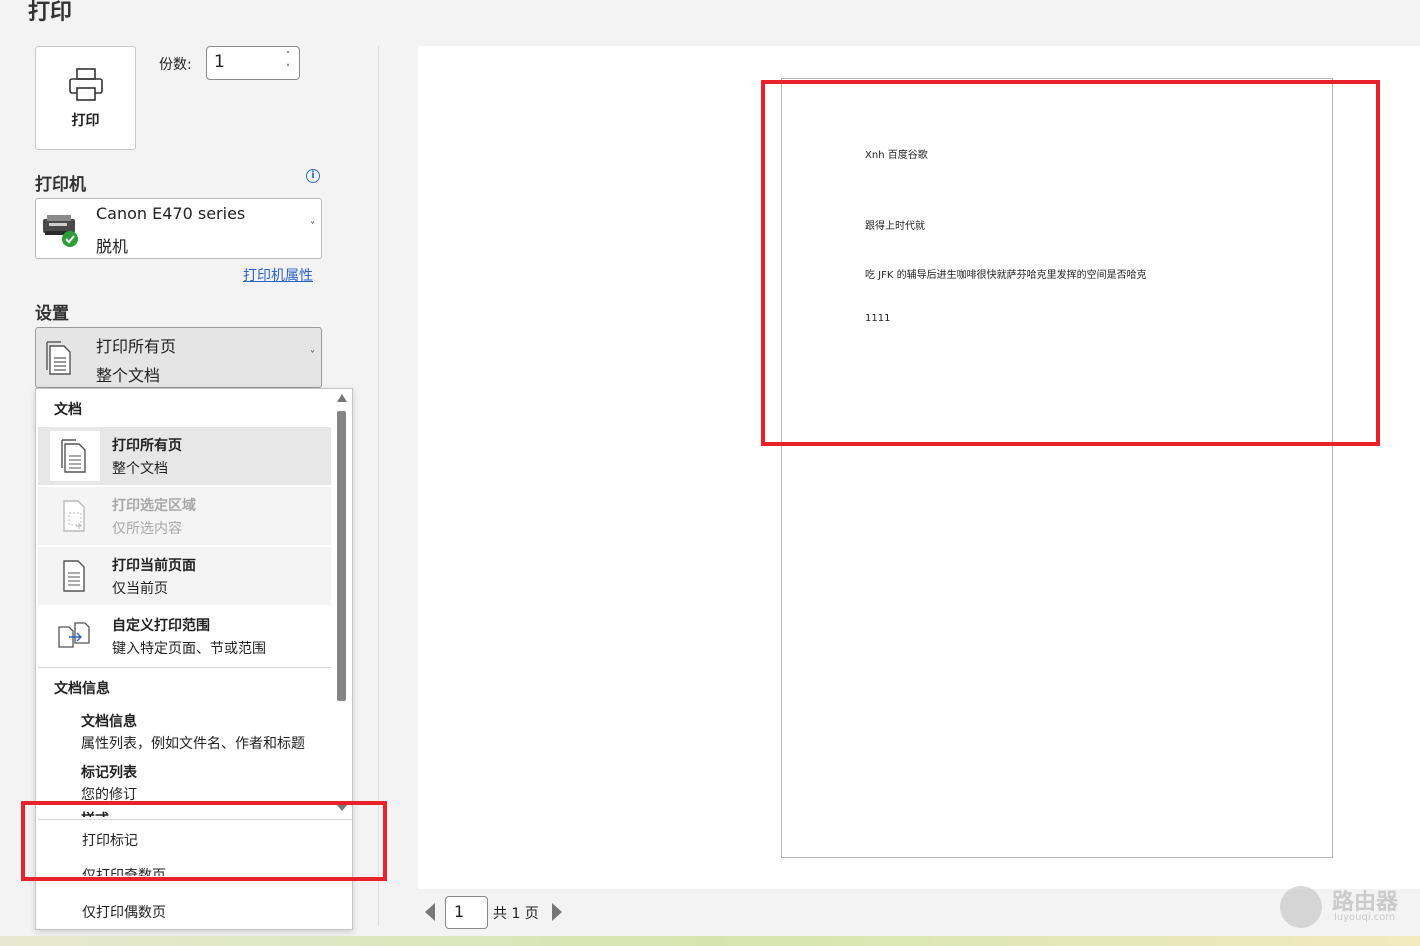 This screenshot has height=946, width=1420. What do you see at coordinates (516, 914) in the screenshot?
I see `page-total-label: 共 1 页` at bounding box center [516, 914].